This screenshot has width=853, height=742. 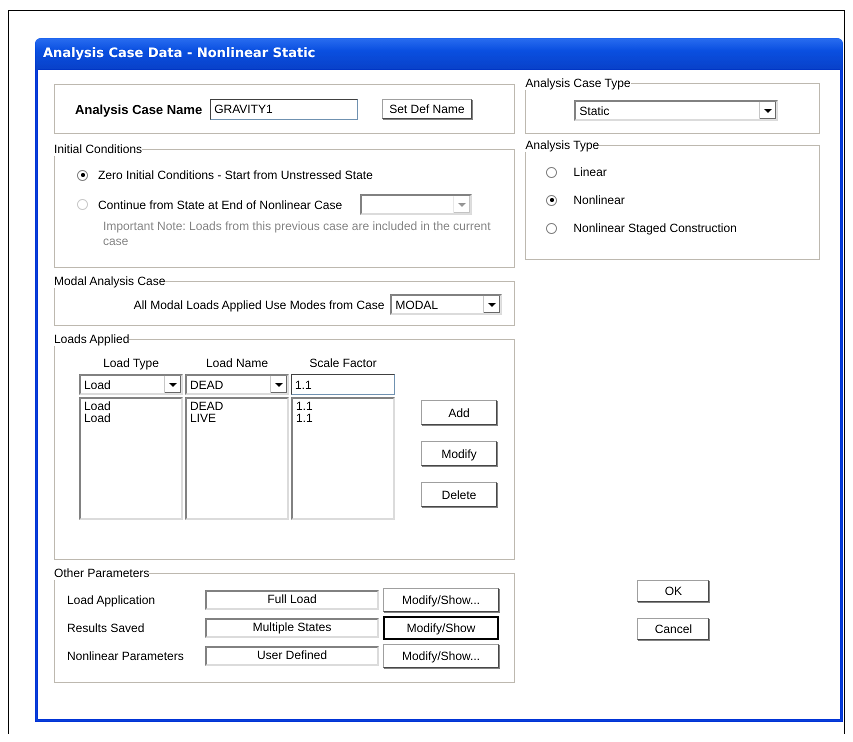 What do you see at coordinates (343, 363) in the screenshot?
I see `column-header: Scale Factor` at bounding box center [343, 363].